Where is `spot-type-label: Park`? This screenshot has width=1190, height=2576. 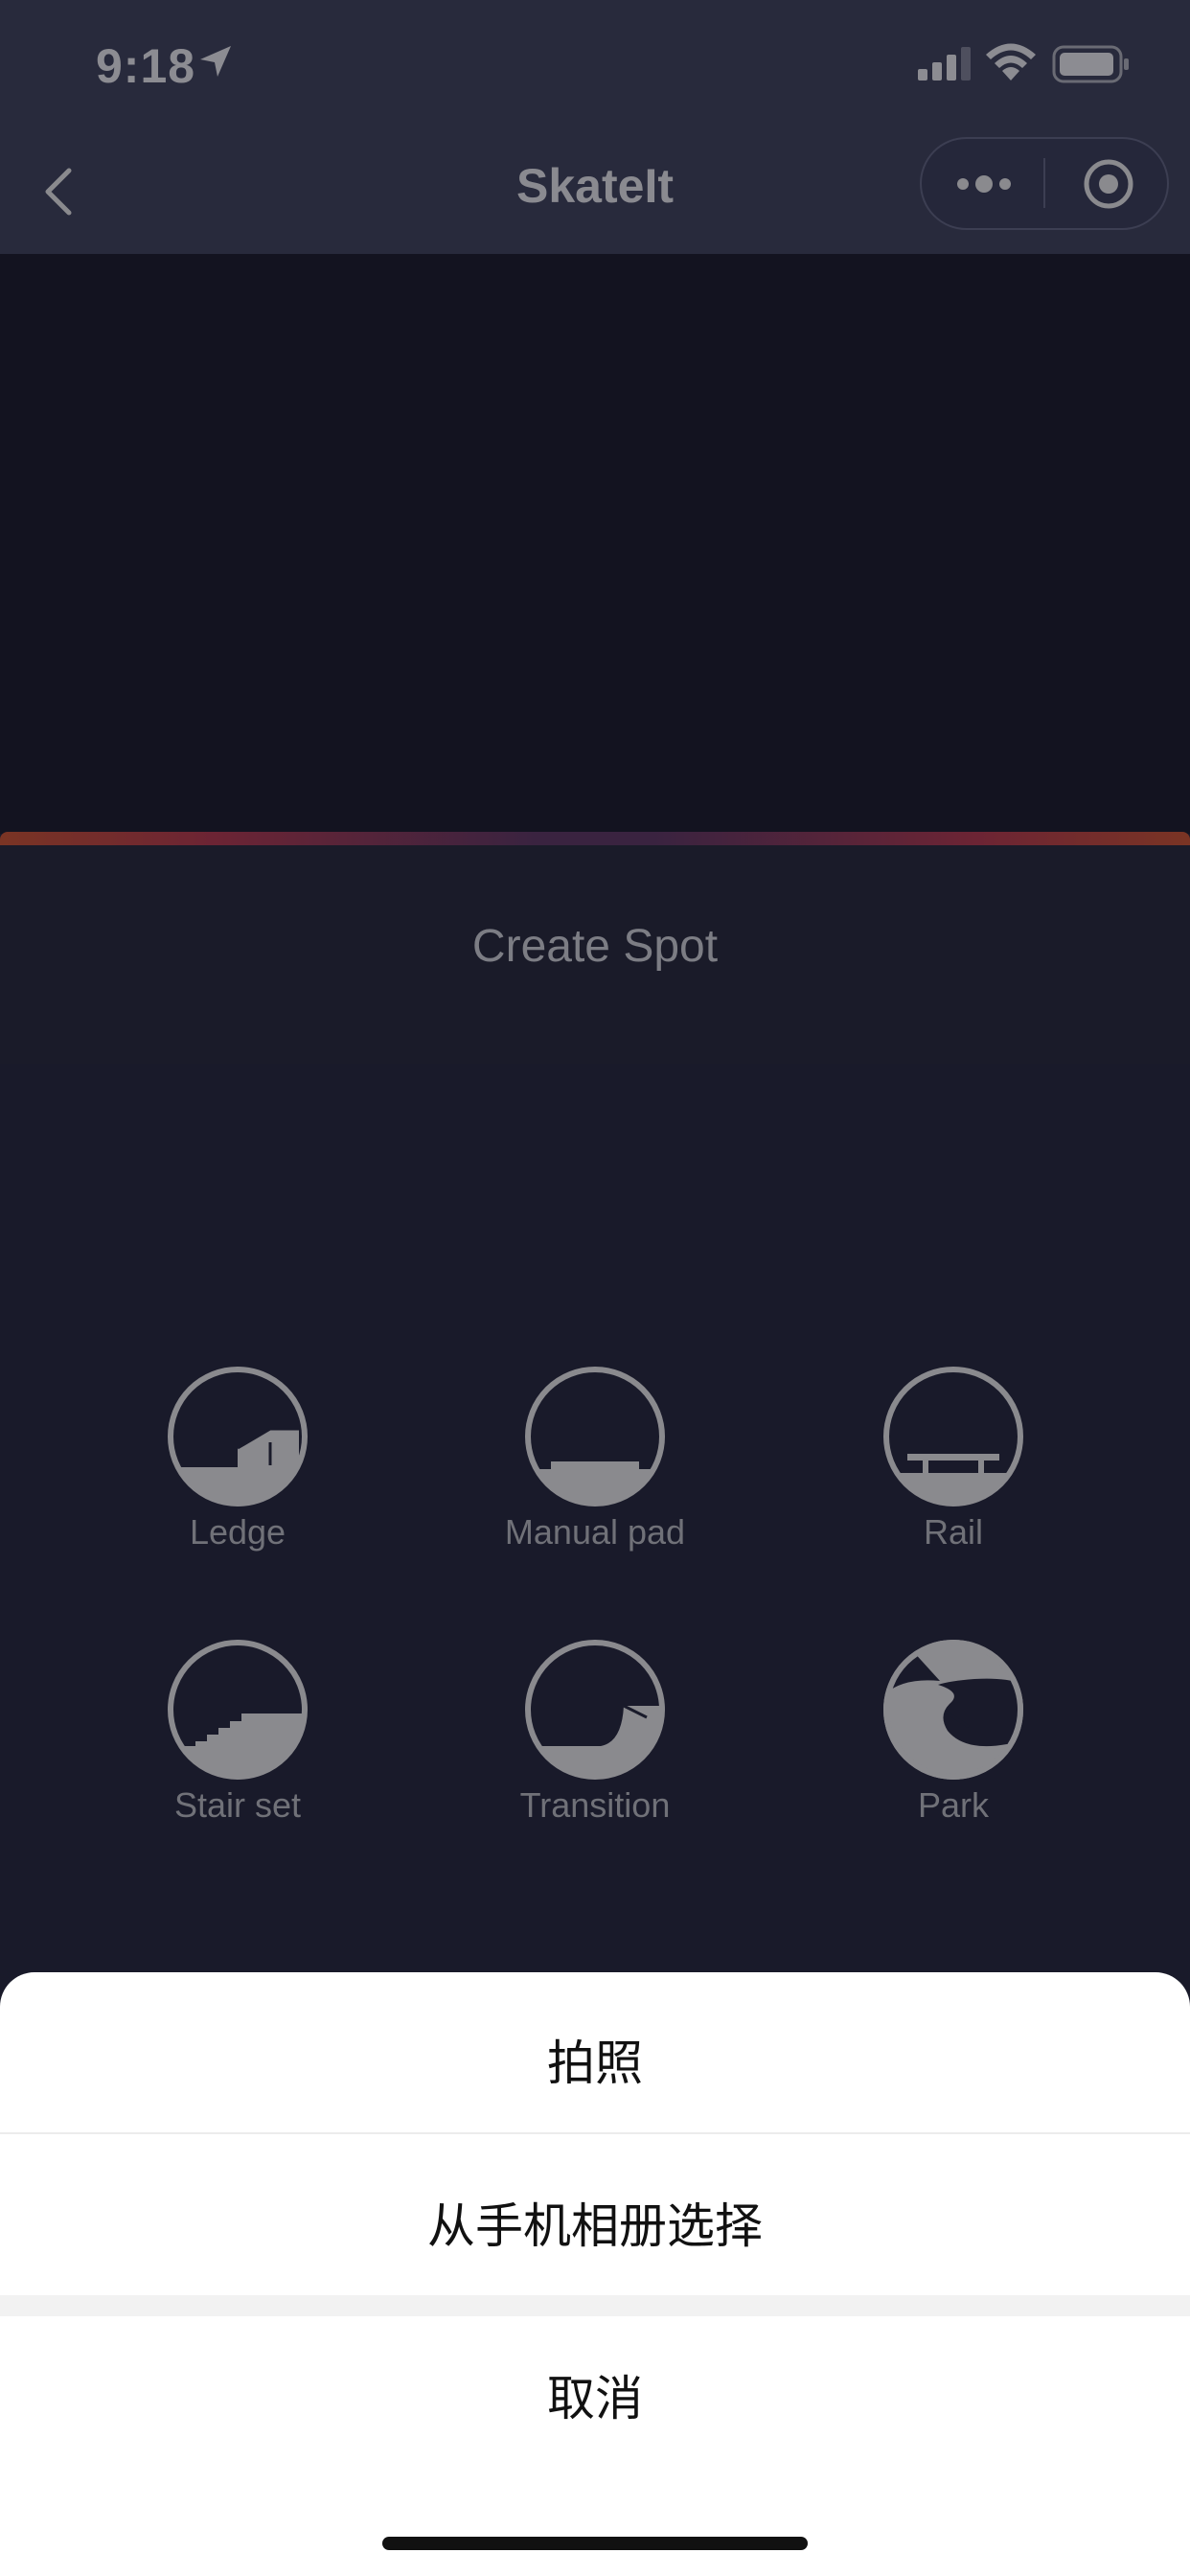 spot-type-label: Park is located at coordinates (953, 1805).